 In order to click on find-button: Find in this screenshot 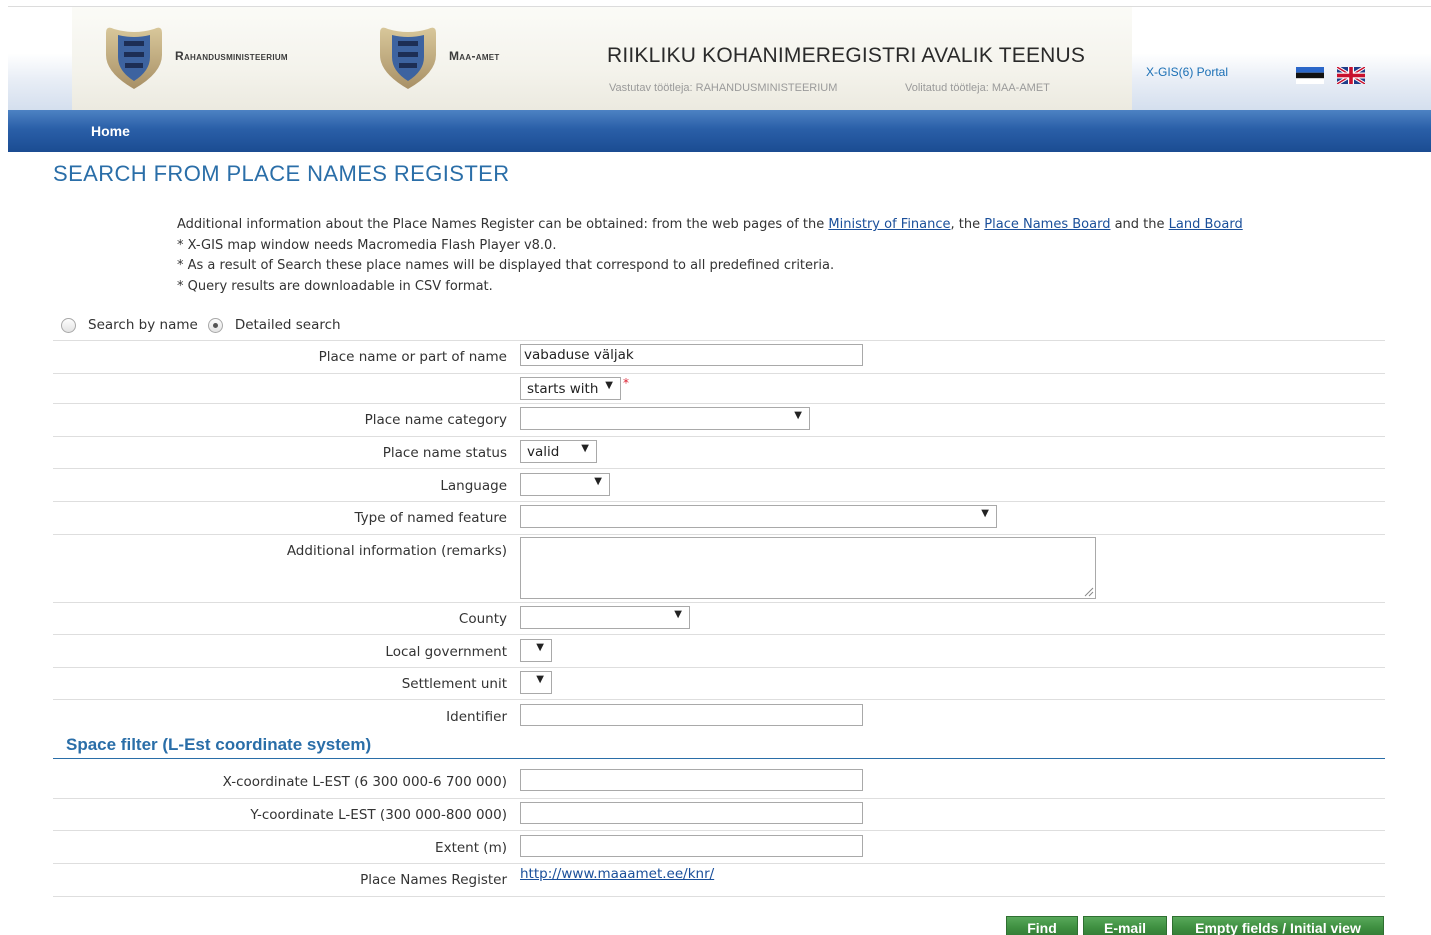, I will do `click(1042, 925)`.